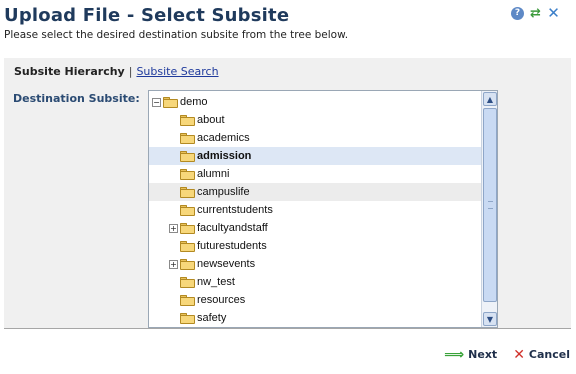  Describe the element at coordinates (224, 156) in the screenshot. I see `tree-item-label: admission` at that location.